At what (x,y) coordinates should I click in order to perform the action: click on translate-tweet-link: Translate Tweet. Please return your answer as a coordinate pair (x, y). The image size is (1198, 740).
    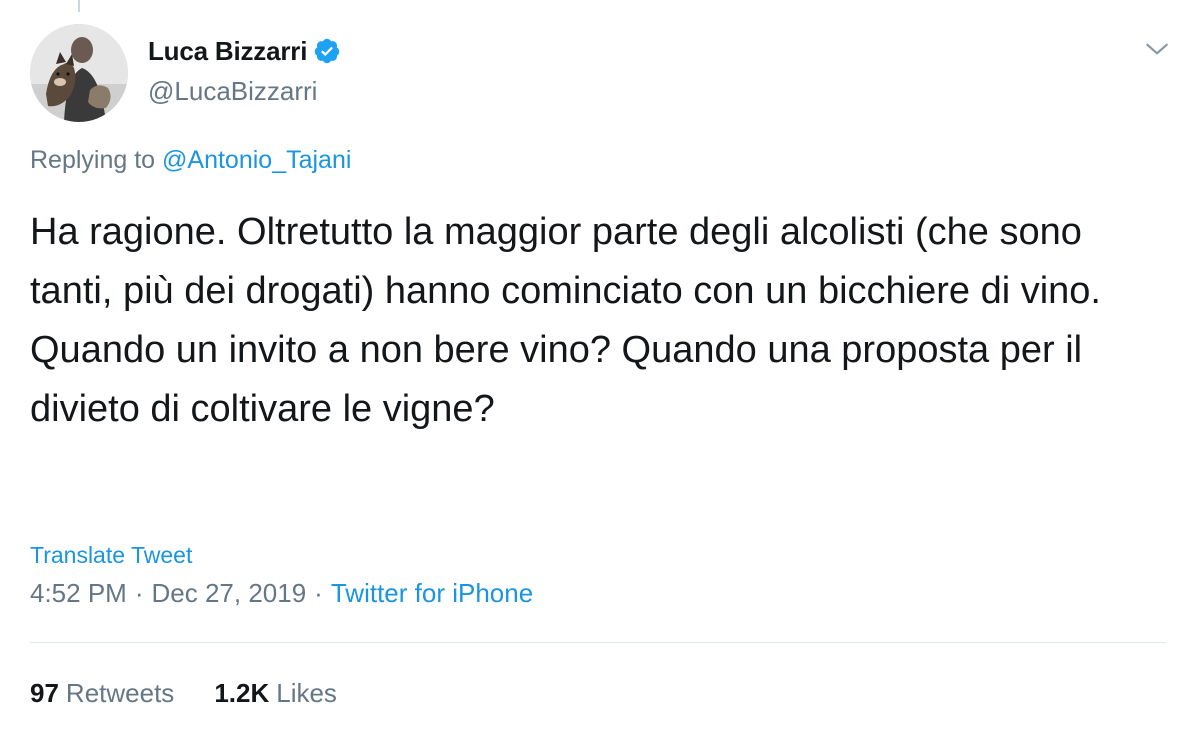
    Looking at the image, I should click on (111, 555).